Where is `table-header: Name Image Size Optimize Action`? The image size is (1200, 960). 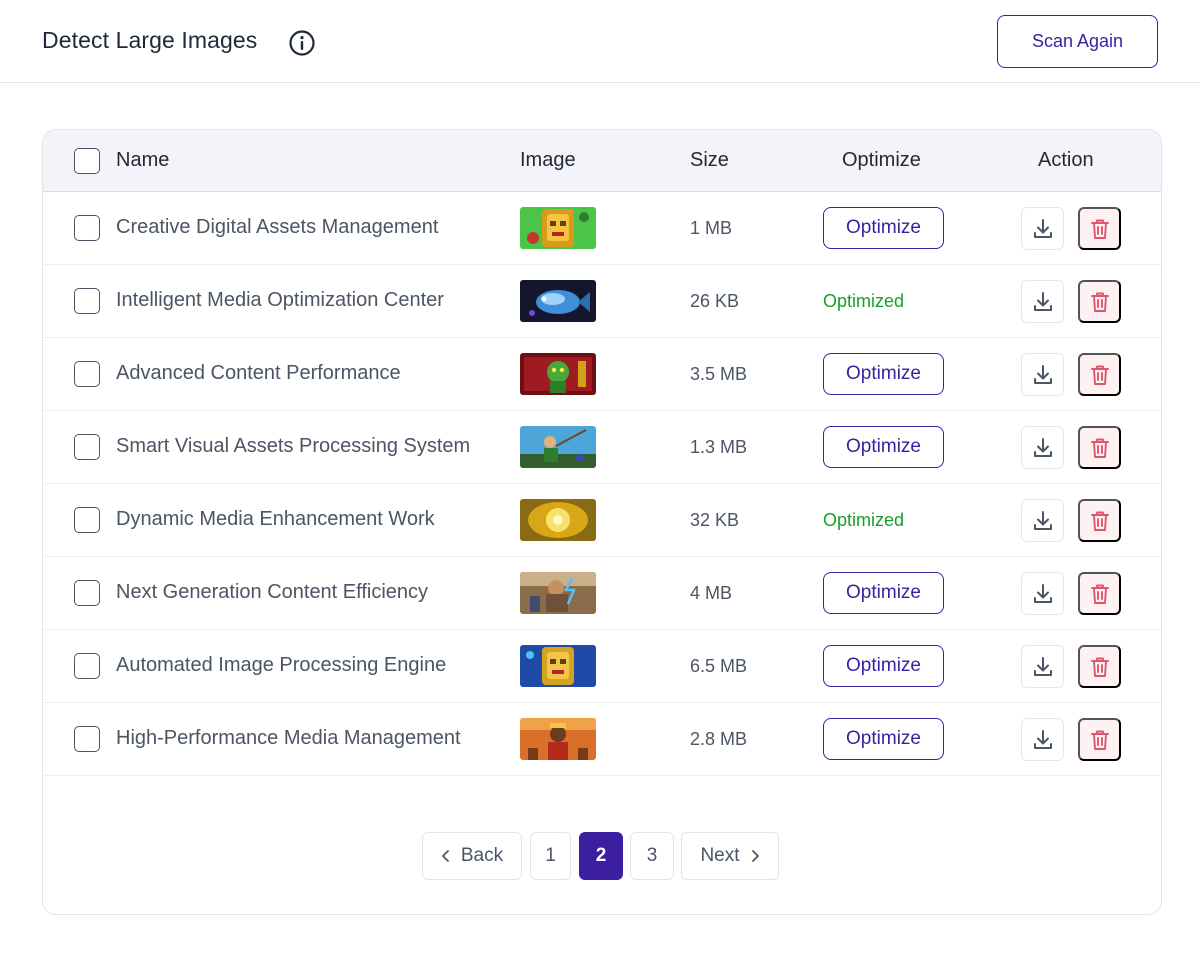
table-header: Name Image Size Optimize Action is located at coordinates (602, 161).